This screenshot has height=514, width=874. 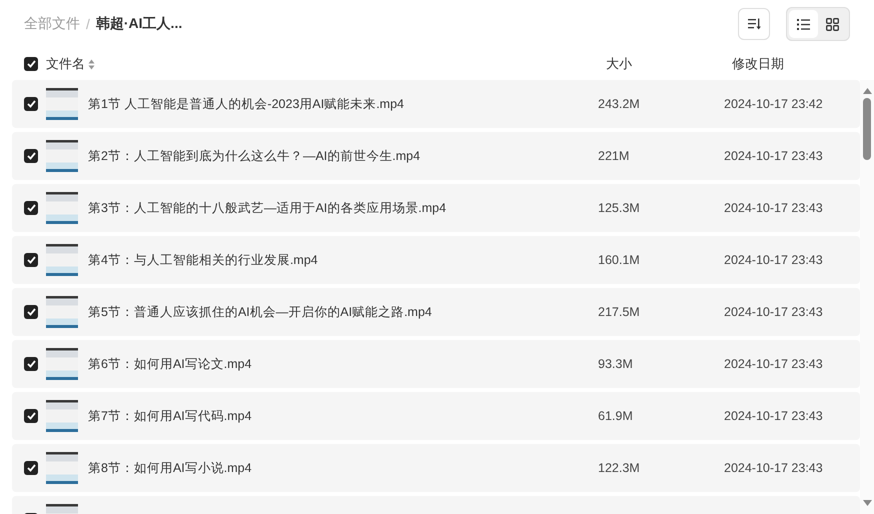 I want to click on file-size: 61.9M, so click(x=616, y=416).